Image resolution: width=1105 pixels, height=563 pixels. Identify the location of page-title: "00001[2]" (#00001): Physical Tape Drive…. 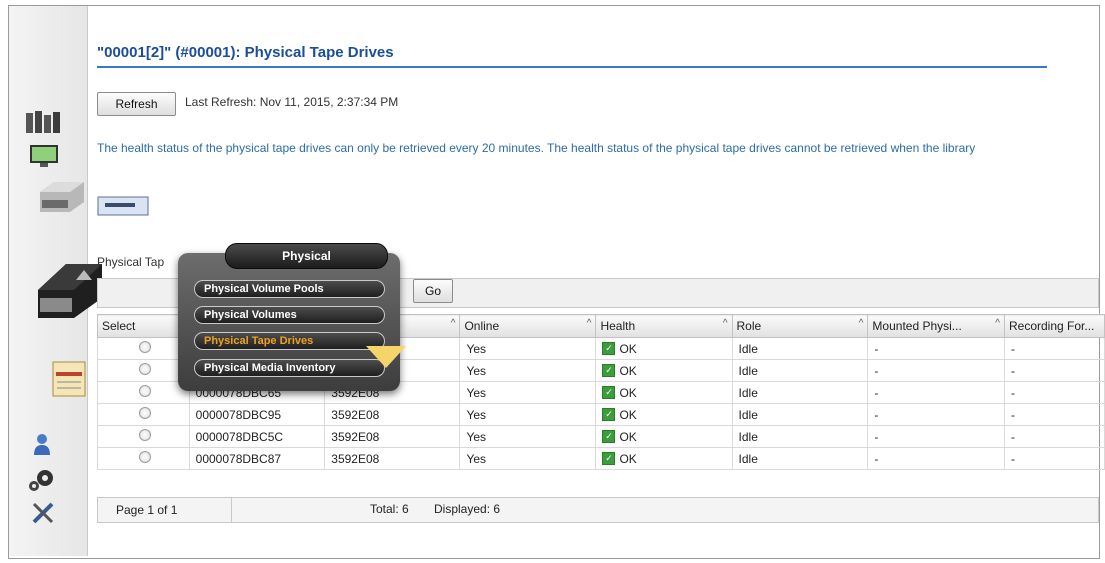
(245, 52).